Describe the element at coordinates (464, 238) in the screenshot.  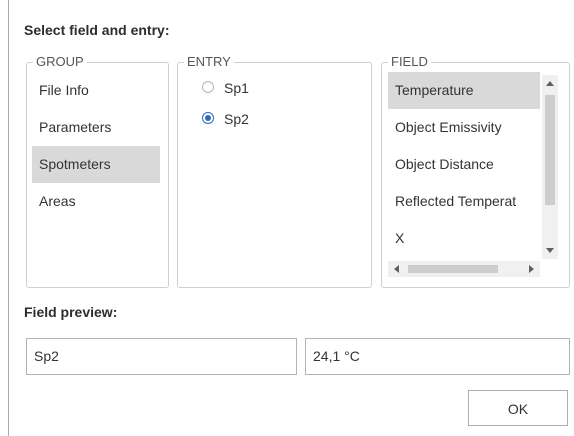
I see `field-item-x: X` at that location.